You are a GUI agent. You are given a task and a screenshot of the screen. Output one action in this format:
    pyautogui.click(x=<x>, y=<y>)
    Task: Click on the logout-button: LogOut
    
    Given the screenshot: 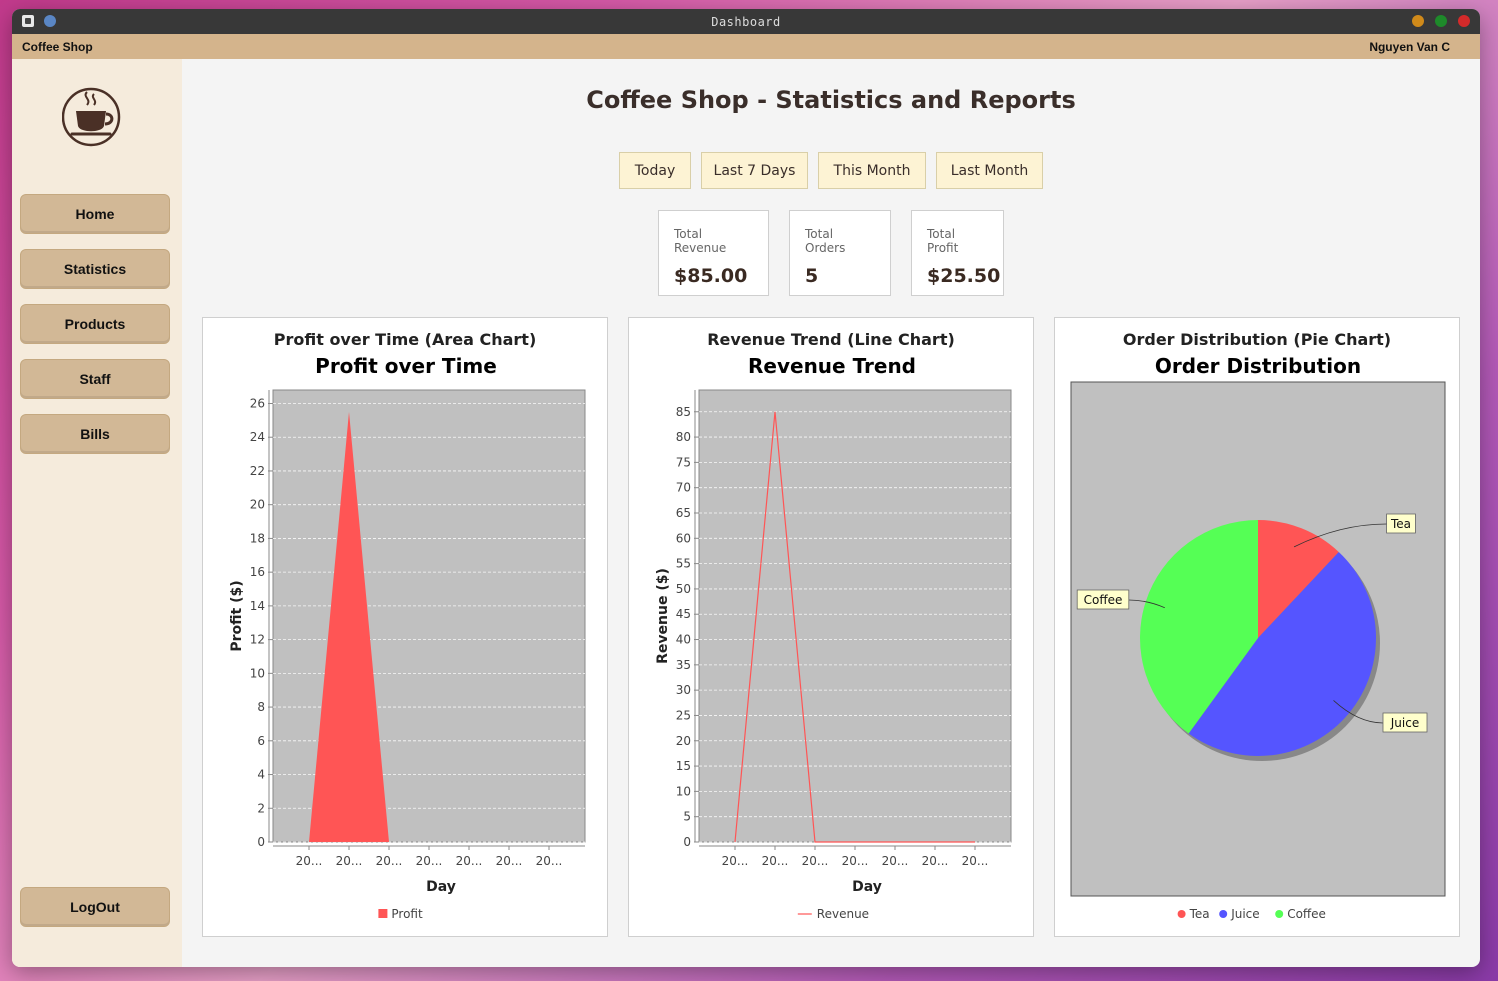 What is the action you would take?
    pyautogui.click(x=95, y=907)
    